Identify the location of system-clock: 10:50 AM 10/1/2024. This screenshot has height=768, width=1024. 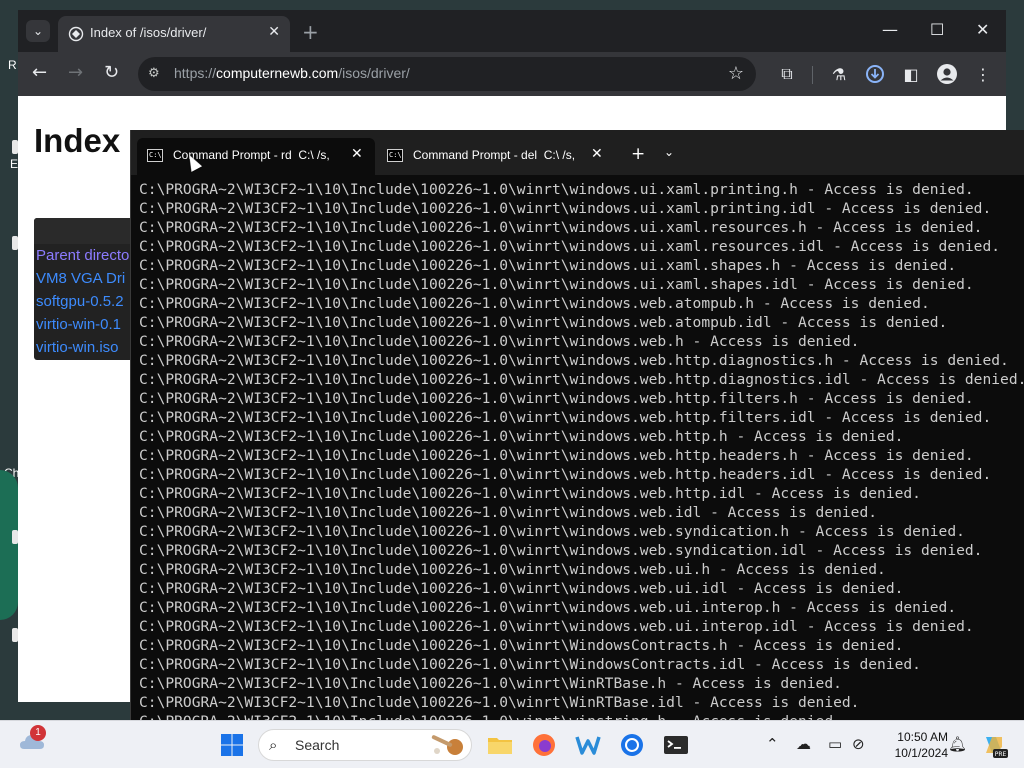
(912, 745).